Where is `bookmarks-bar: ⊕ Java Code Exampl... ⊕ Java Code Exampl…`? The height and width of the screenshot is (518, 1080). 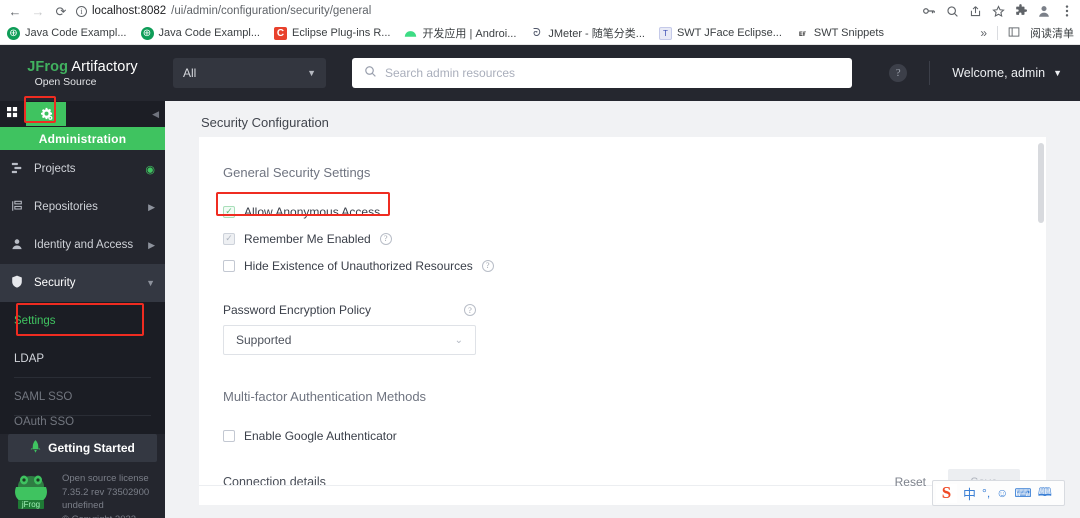 bookmarks-bar: ⊕ Java Code Exampl... ⊕ Java Code Exampl… is located at coordinates (540, 33).